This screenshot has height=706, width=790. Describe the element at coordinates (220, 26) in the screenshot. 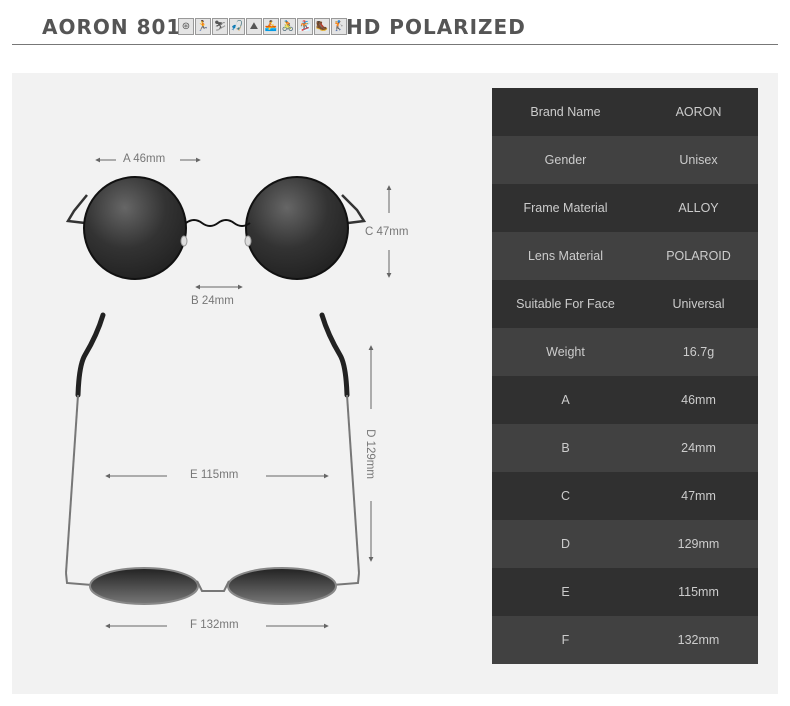

I see `skiing-icon: ⛷` at that location.